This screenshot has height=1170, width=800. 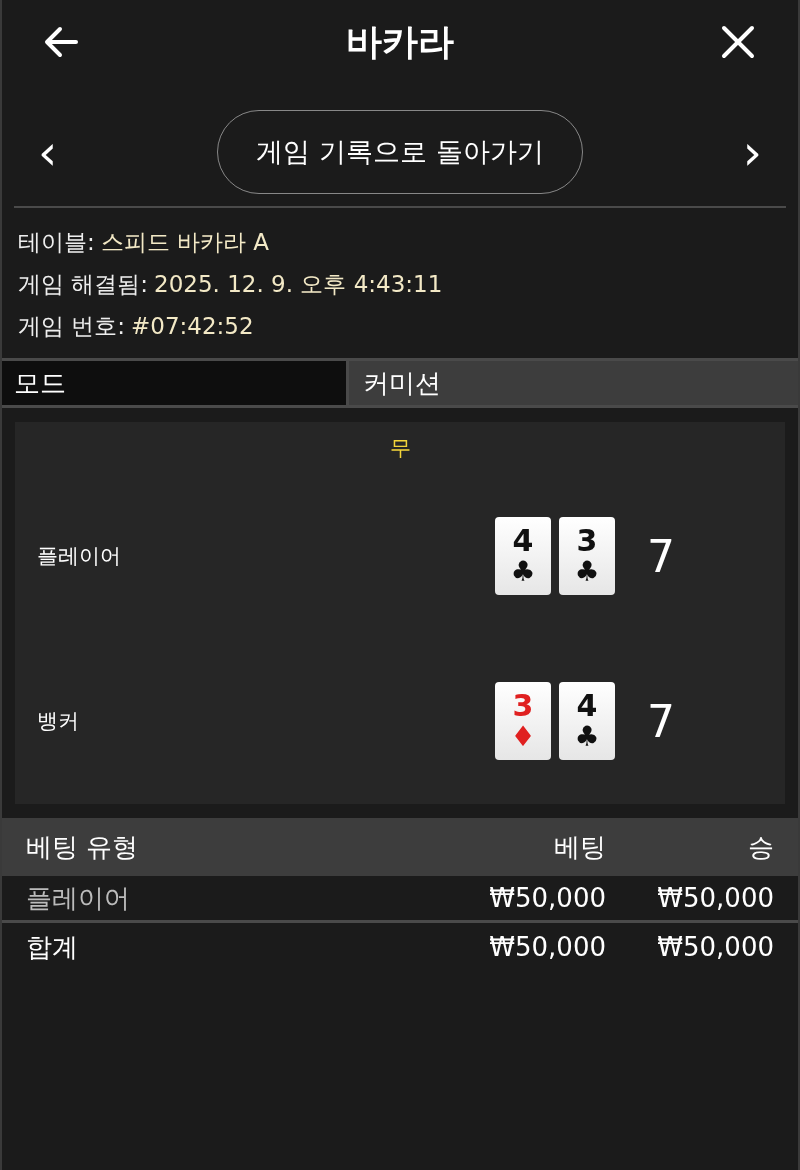 What do you see at coordinates (83, 847) in the screenshot?
I see `column-header: 베팅 유형` at bounding box center [83, 847].